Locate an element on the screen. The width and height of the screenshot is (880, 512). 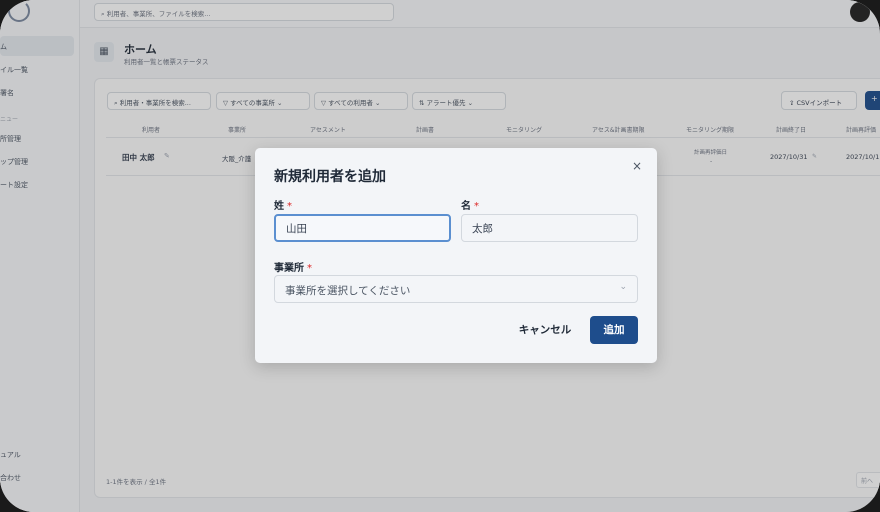
add-button: 追加 is located at coordinates (614, 330).